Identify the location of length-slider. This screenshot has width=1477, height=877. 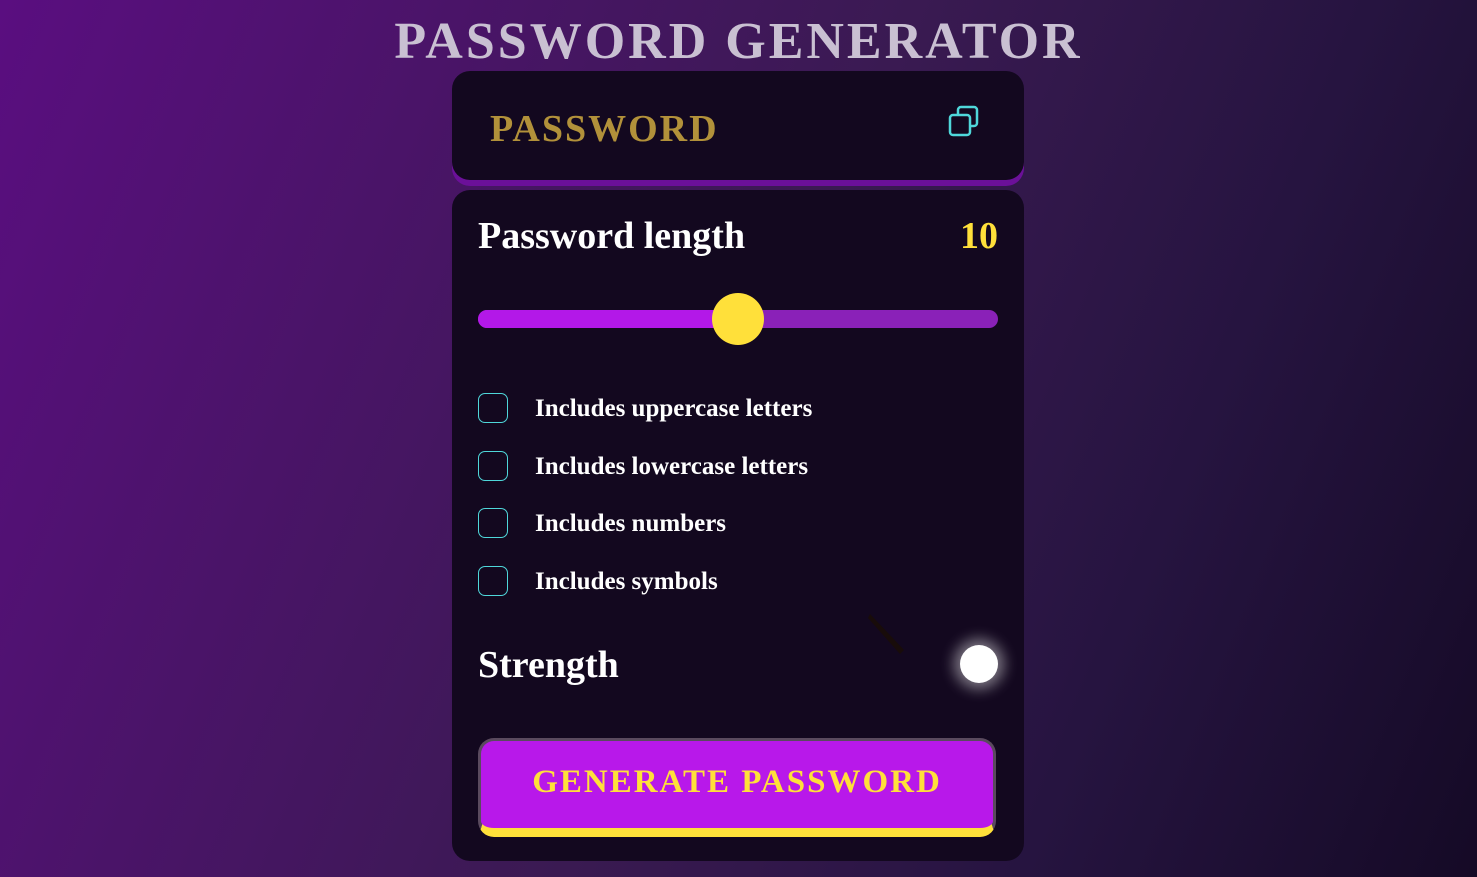
(738, 319).